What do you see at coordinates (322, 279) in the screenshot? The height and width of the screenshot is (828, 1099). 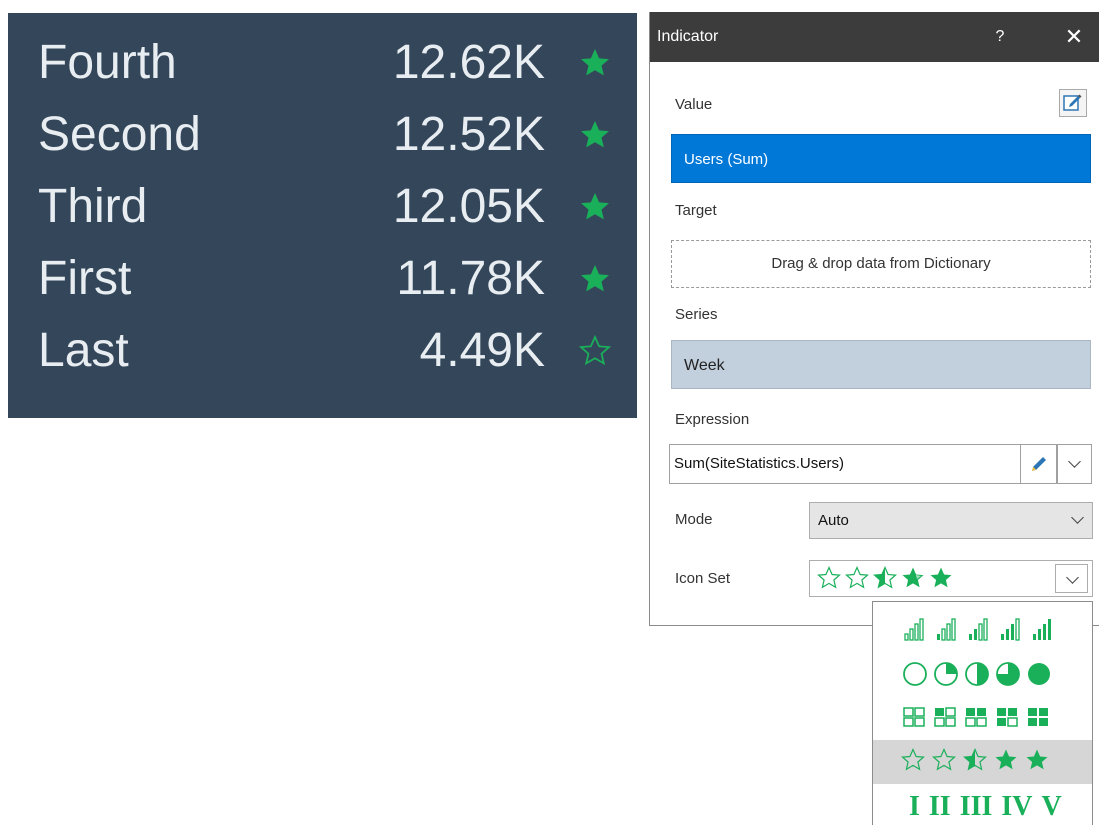 I see `indicator-row: First 11.78K` at bounding box center [322, 279].